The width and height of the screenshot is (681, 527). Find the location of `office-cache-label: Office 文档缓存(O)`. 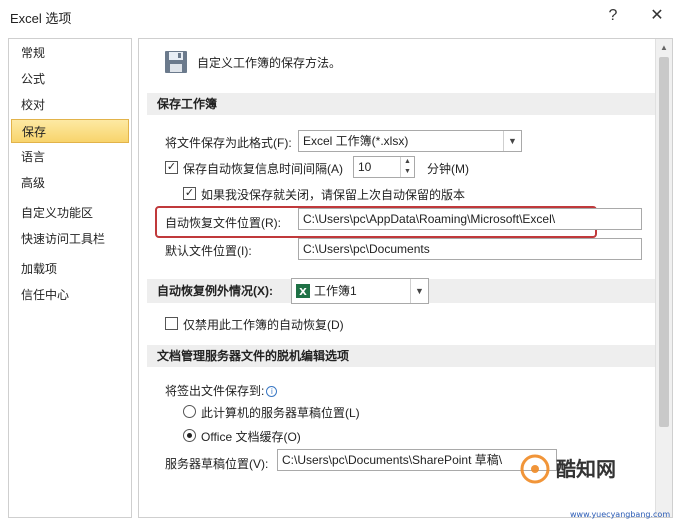

office-cache-label: Office 文档缓存(O) is located at coordinates (251, 437).